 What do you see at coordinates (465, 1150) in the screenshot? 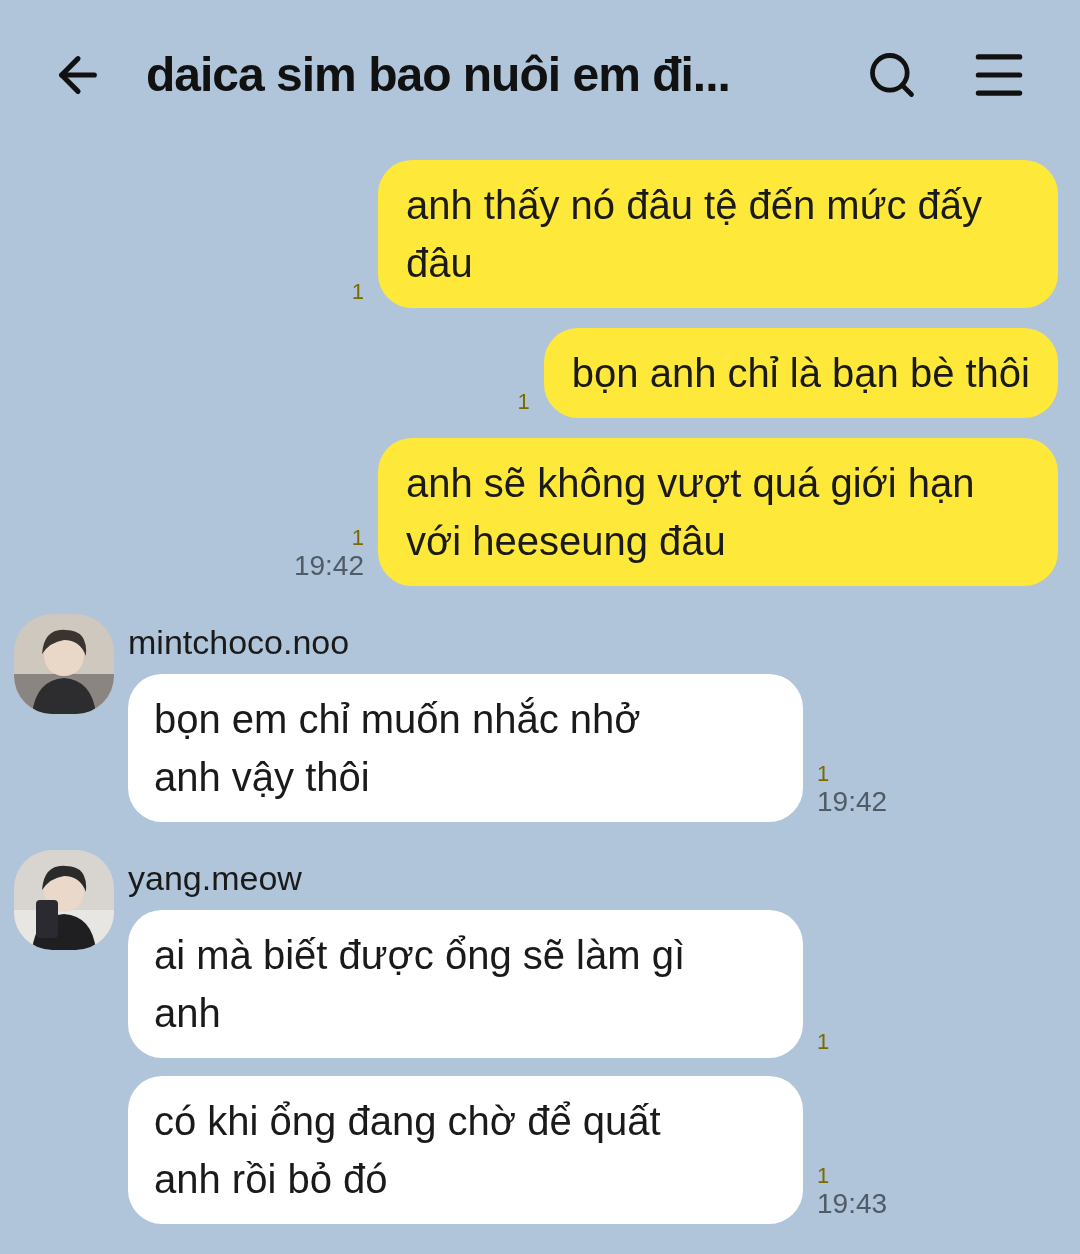
I see `message-bubble: có khi ổng đang chờ để quất anh rồi bỏ đó` at bounding box center [465, 1150].